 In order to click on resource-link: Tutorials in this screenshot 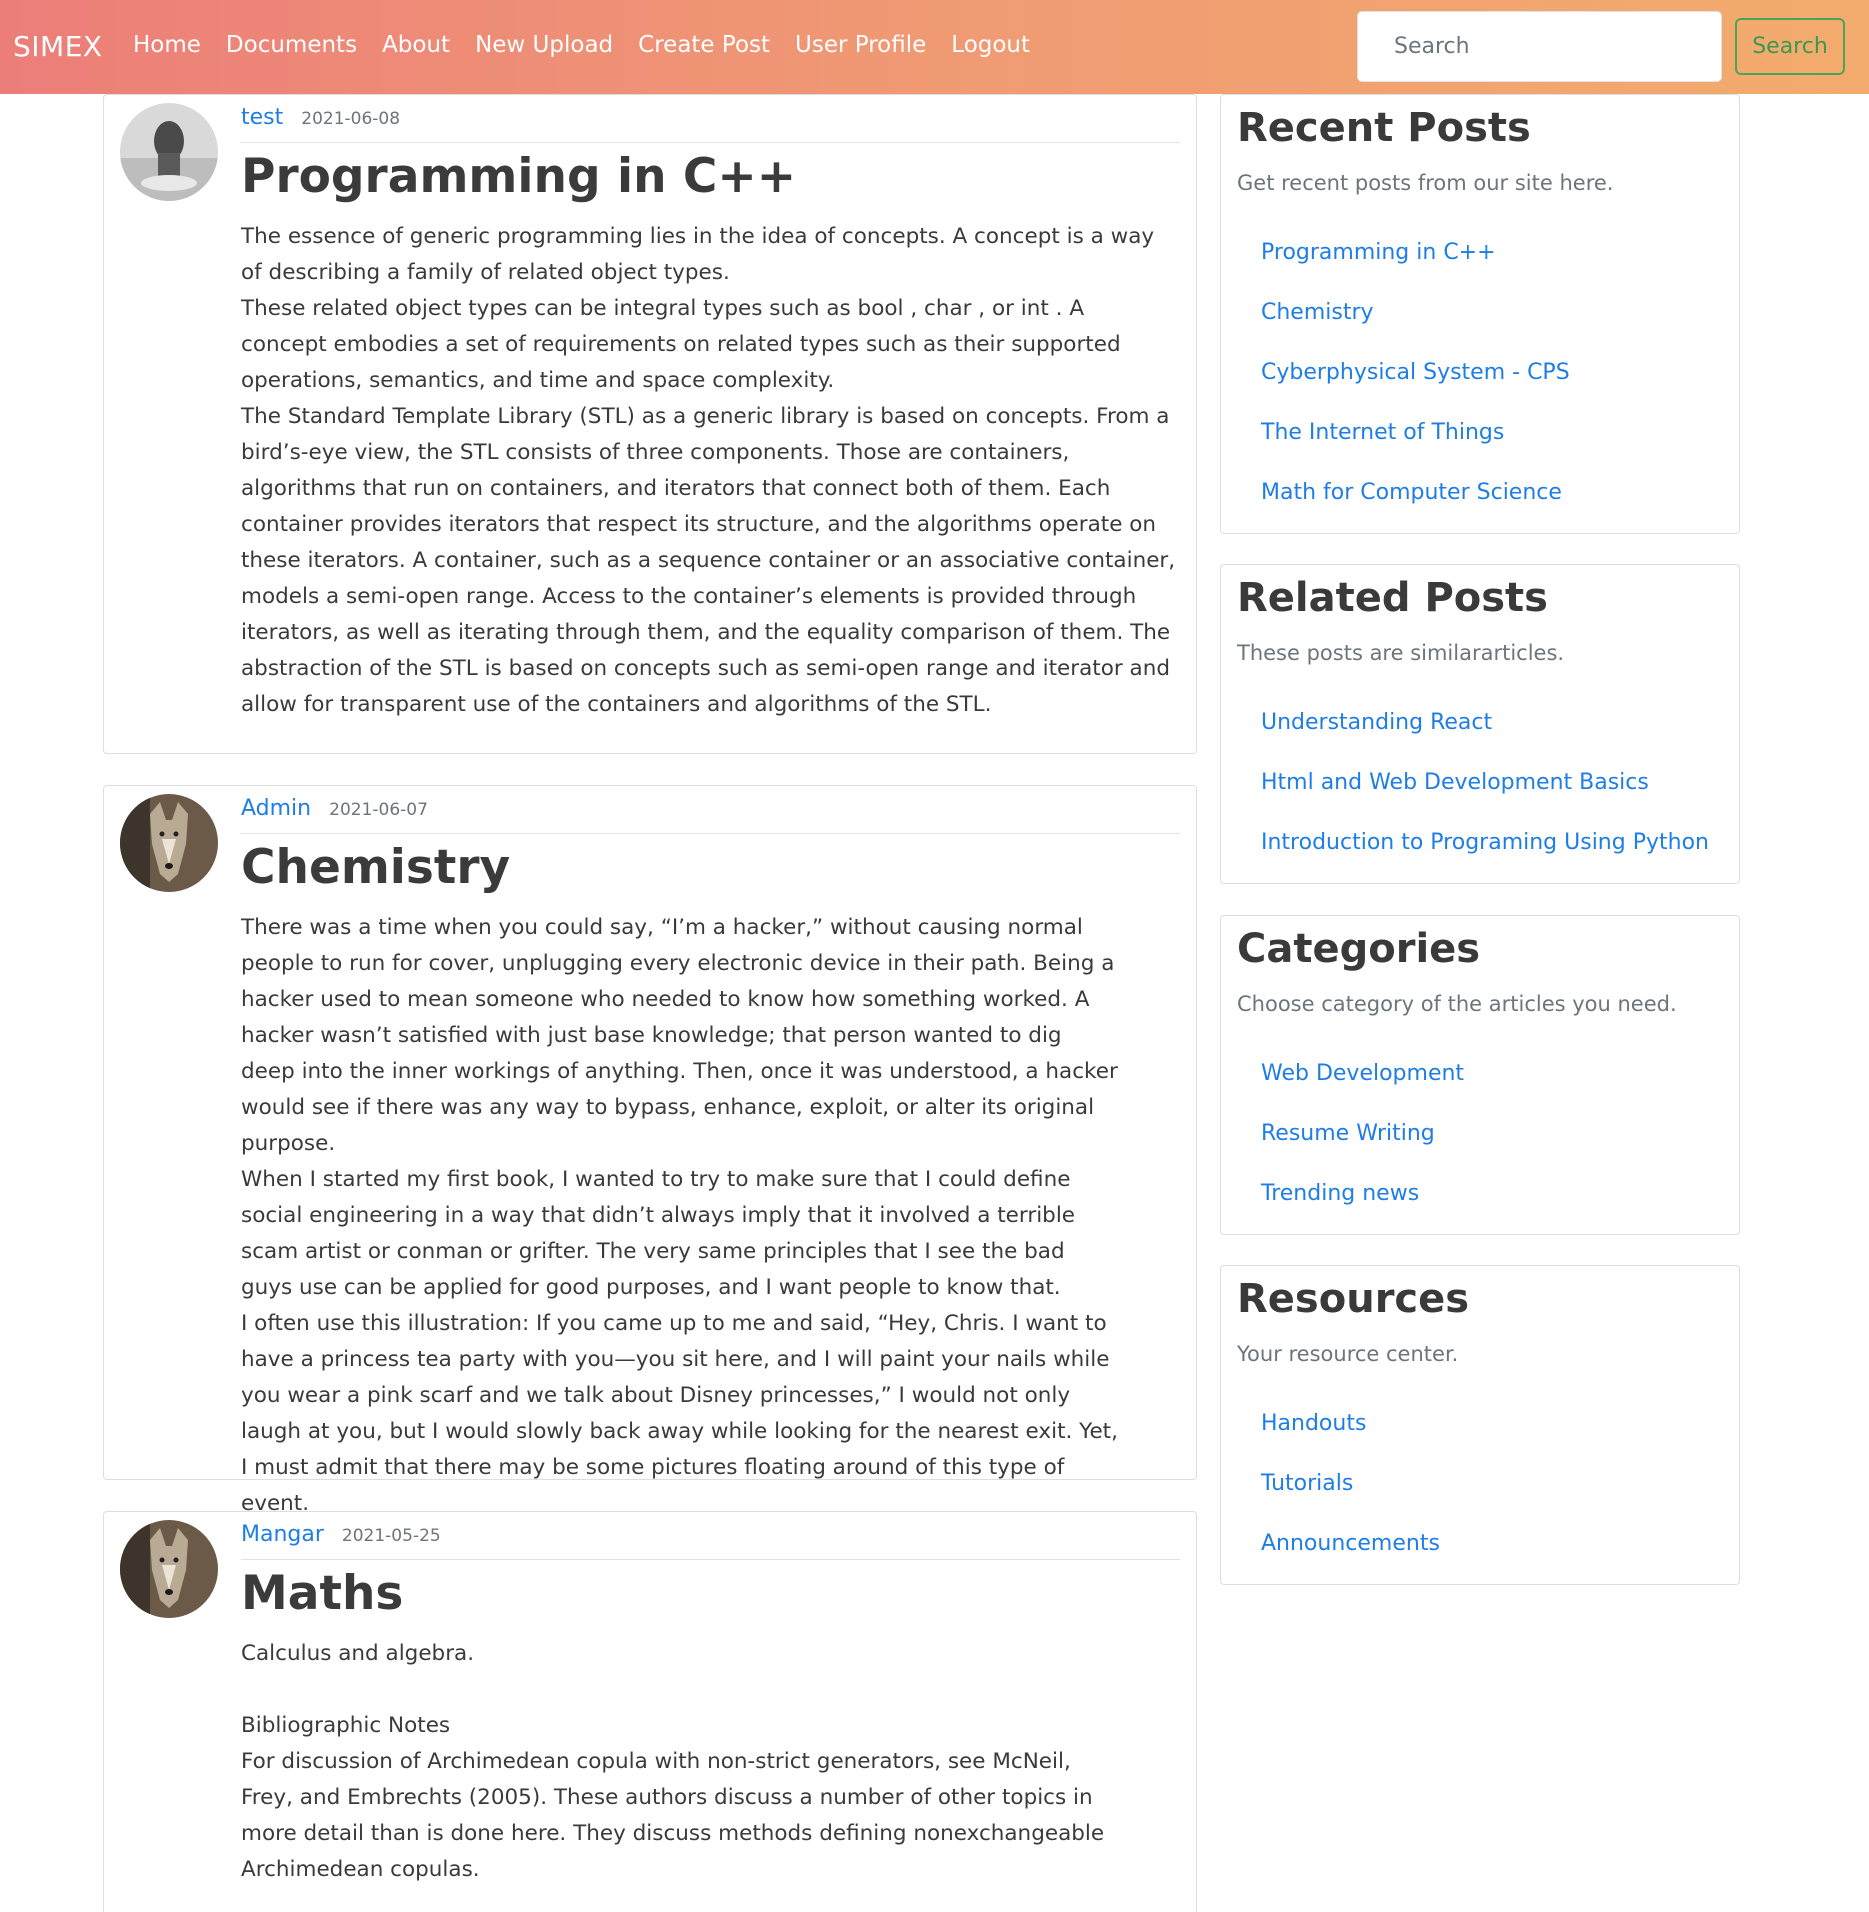, I will do `click(1350, 1496)`.